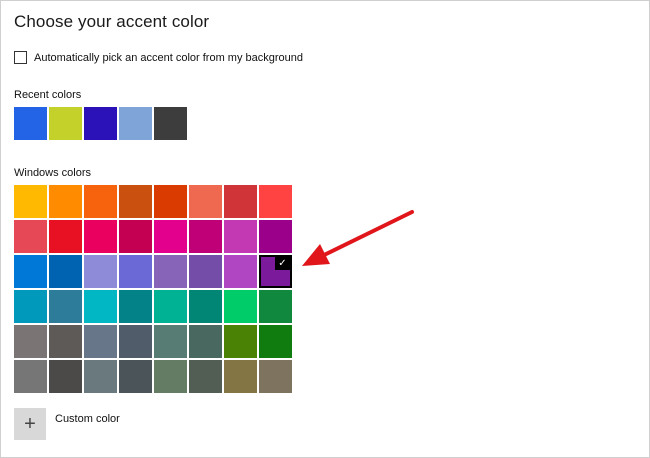  Describe the element at coordinates (275, 271) in the screenshot. I see `windows-color-swatch-selected: ✓` at that location.